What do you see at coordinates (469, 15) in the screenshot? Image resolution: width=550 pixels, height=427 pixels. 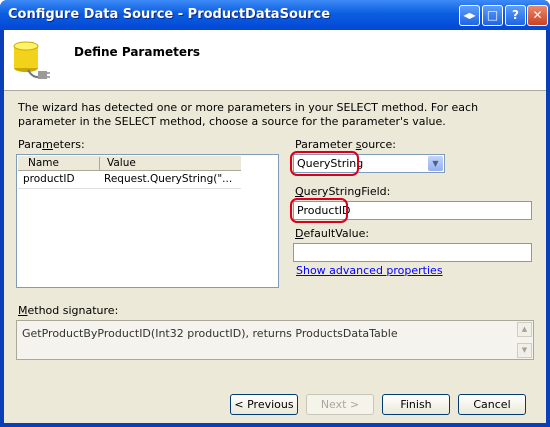 I see `navigation-icon: ◀▶` at bounding box center [469, 15].